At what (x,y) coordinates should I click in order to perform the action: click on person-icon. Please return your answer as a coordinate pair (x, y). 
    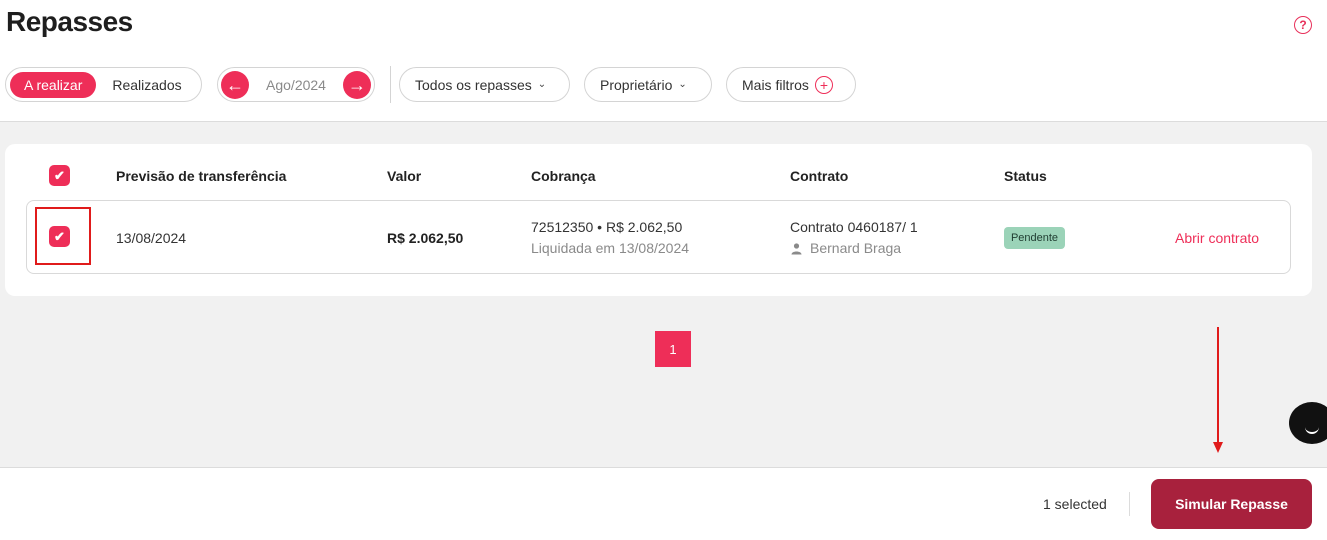
    Looking at the image, I should click on (796, 248).